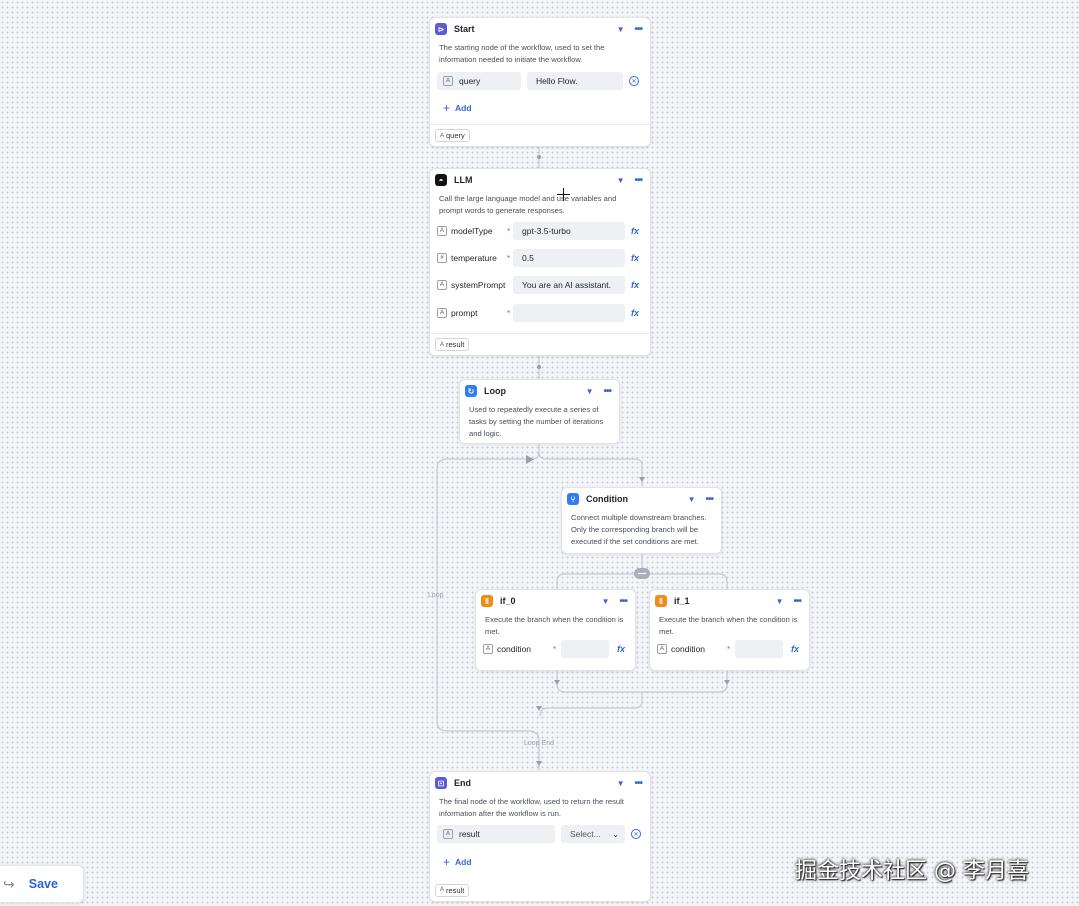 This screenshot has height=906, width=1079. I want to click on variable-value-input: Hello Flow., so click(575, 81).